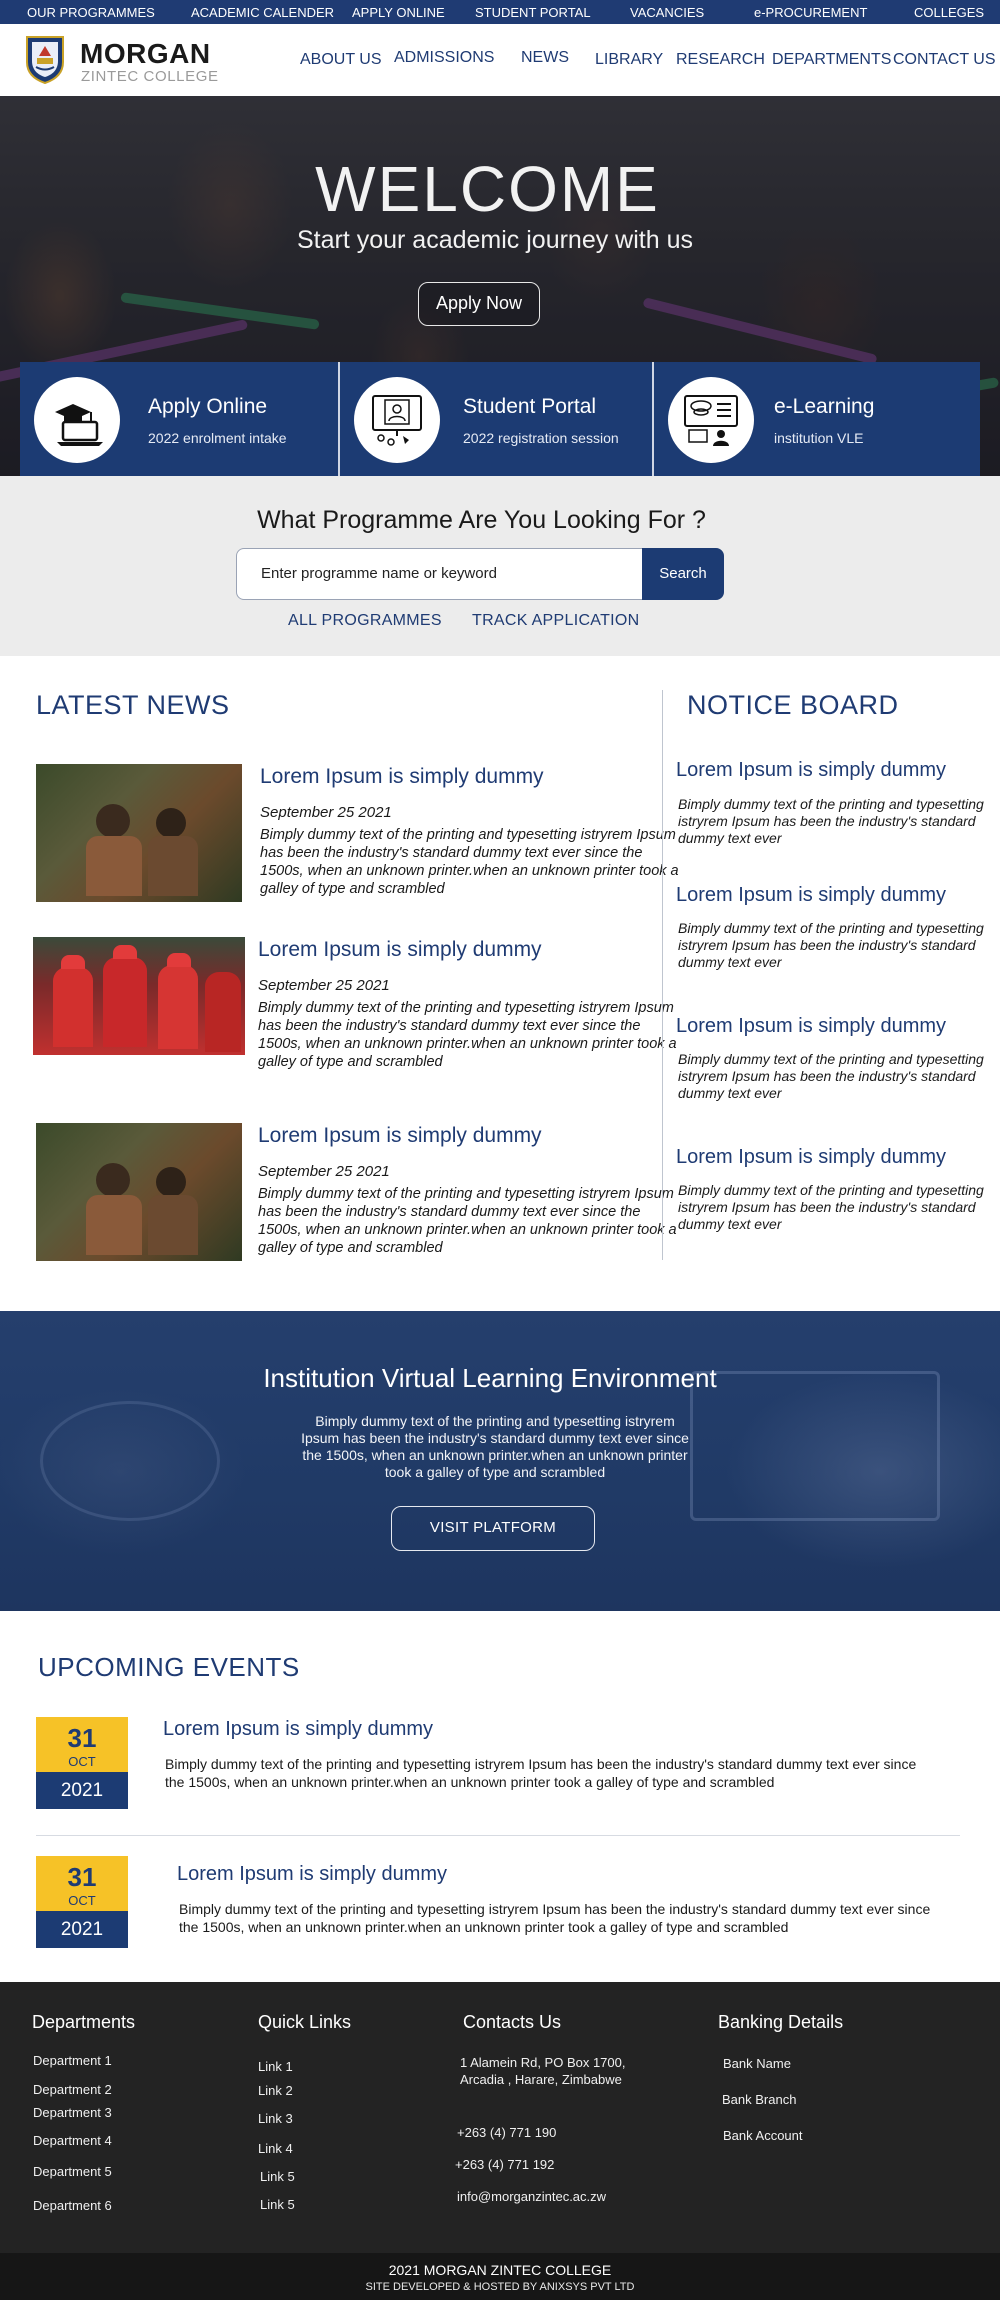  What do you see at coordinates (662, 975) in the screenshot?
I see `section-divider` at bounding box center [662, 975].